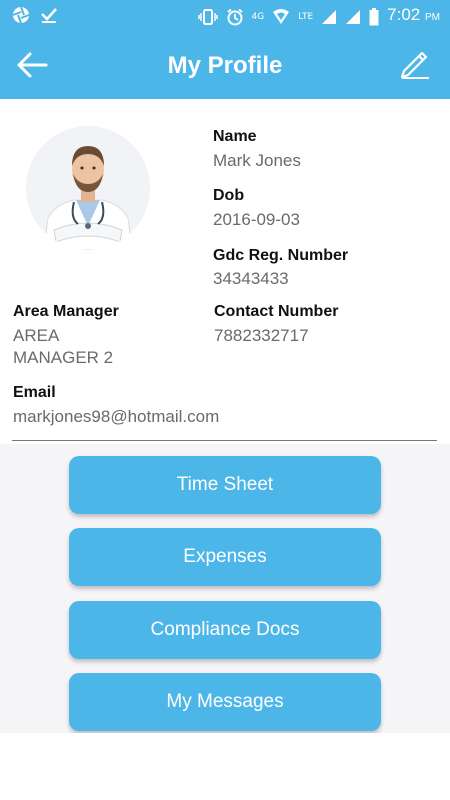 The height and width of the screenshot is (800, 450). Describe the element at coordinates (329, 16) in the screenshot. I see `signal-icon` at that location.